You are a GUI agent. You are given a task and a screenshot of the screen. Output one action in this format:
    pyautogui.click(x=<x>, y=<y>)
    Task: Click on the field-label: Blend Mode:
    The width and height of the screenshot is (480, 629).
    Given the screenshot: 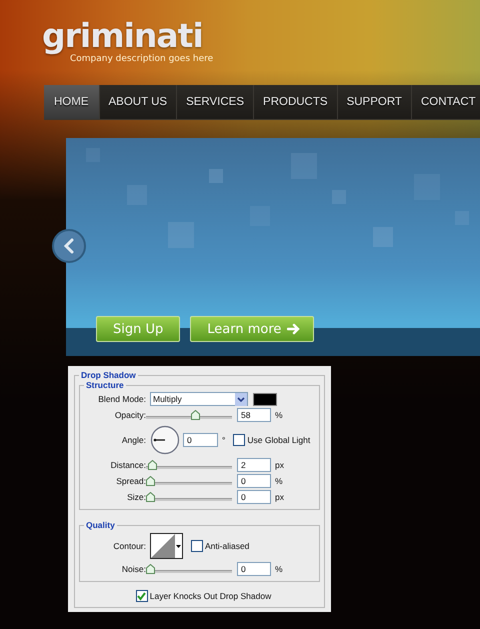 What is the action you would take?
    pyautogui.click(x=121, y=399)
    